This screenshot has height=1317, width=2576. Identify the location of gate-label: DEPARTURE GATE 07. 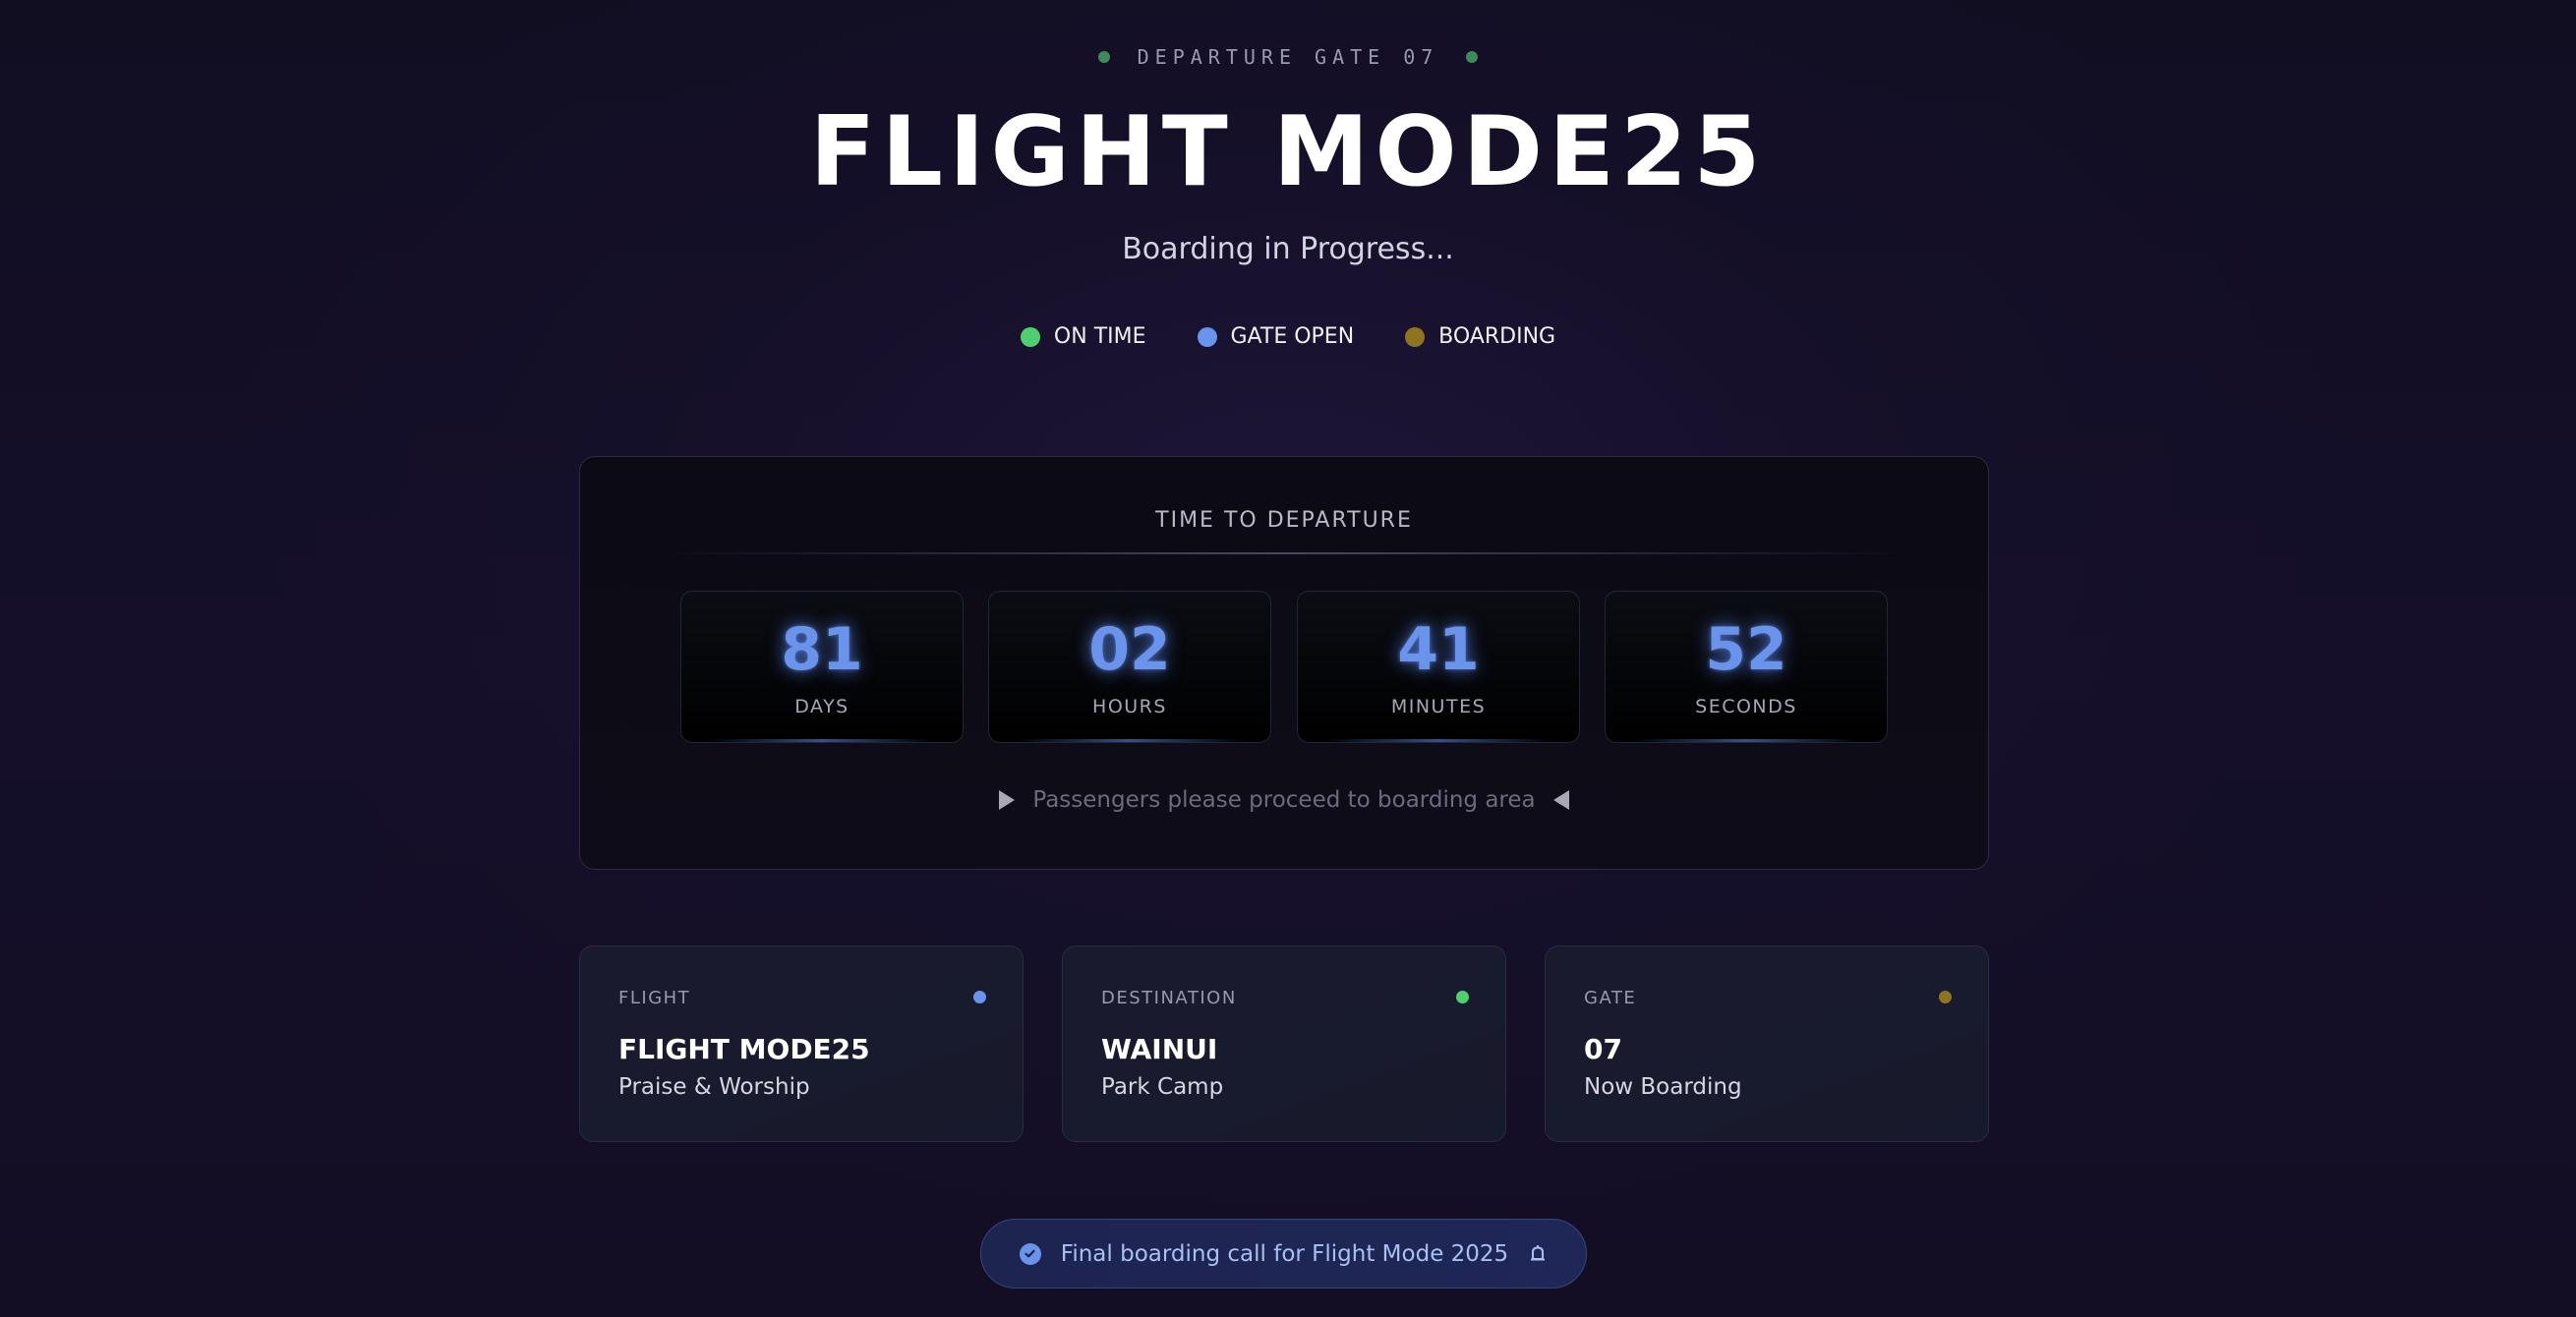
(1288, 57).